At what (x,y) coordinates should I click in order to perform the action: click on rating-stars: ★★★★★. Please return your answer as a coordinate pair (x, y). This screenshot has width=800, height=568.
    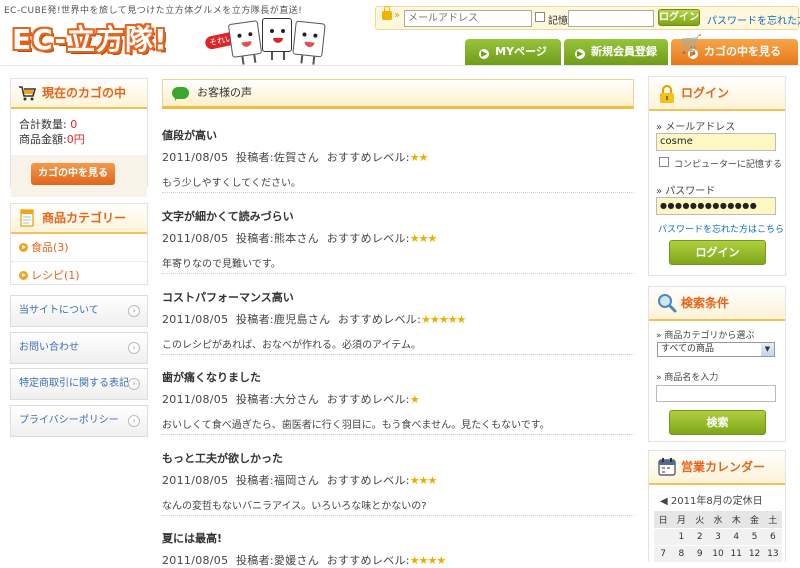
    Looking at the image, I should click on (443, 319).